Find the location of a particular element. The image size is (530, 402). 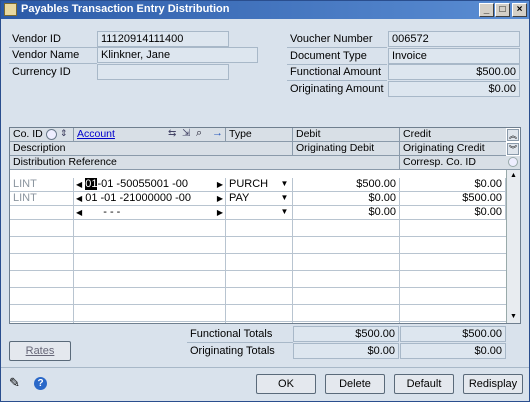

account-list-icon: ⇆ is located at coordinates (172, 133).